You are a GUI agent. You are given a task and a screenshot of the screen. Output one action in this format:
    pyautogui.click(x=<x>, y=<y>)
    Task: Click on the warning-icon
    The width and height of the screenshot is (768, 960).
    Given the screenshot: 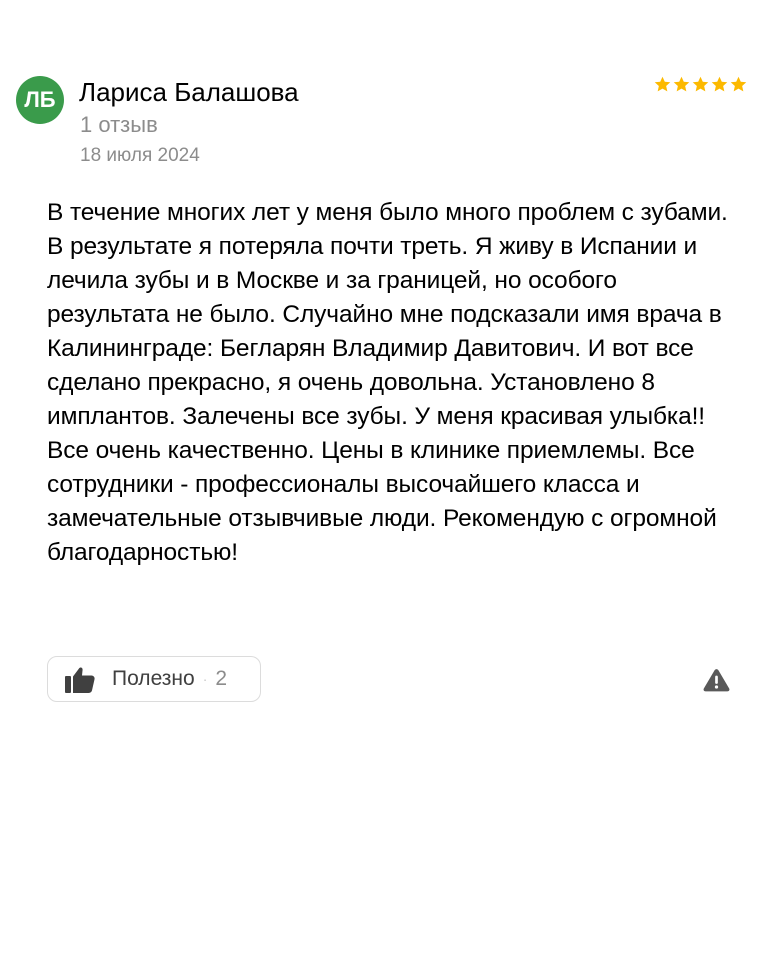 What is the action you would take?
    pyautogui.click(x=716, y=680)
    